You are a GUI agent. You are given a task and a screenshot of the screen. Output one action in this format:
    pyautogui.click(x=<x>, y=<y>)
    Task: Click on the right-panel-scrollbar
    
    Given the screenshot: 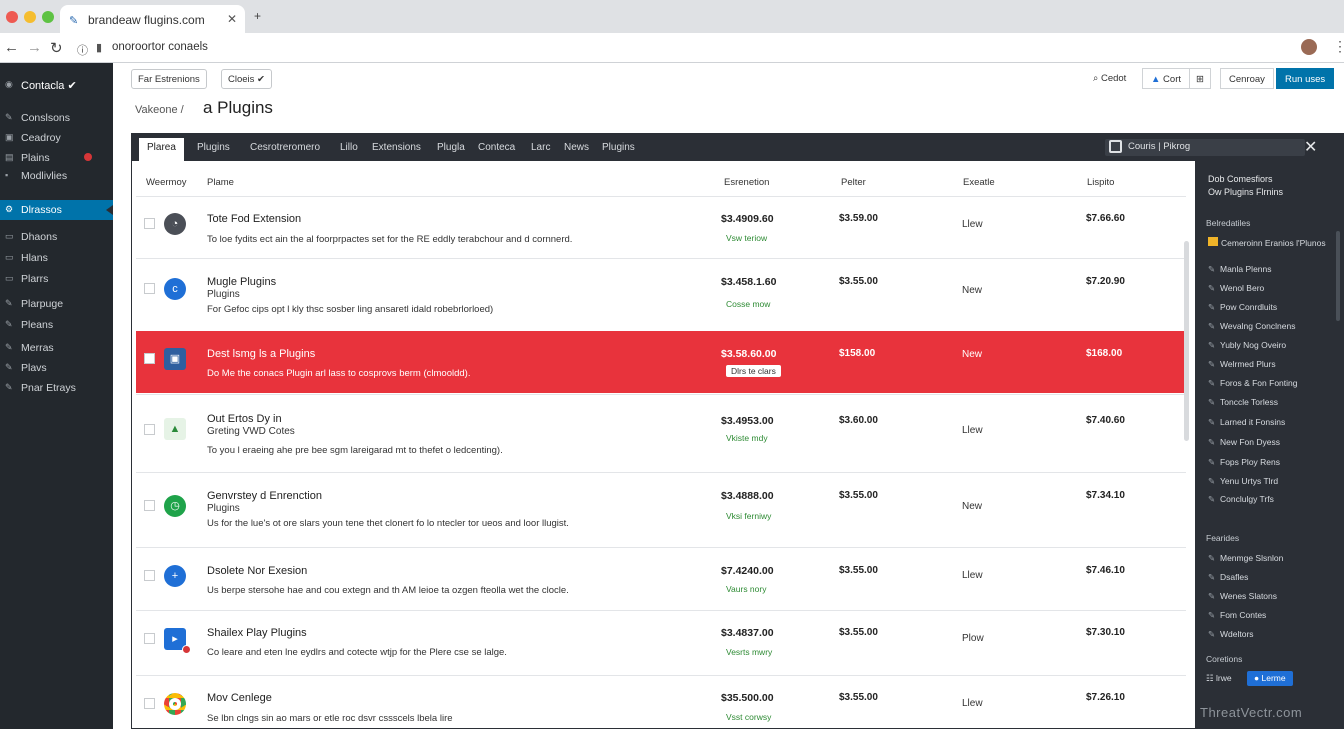 What is the action you would take?
    pyautogui.click(x=1338, y=276)
    